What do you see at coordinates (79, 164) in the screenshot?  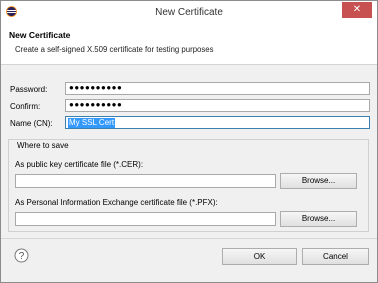 I see `cer-label: As public key certificate file (*.CER):` at bounding box center [79, 164].